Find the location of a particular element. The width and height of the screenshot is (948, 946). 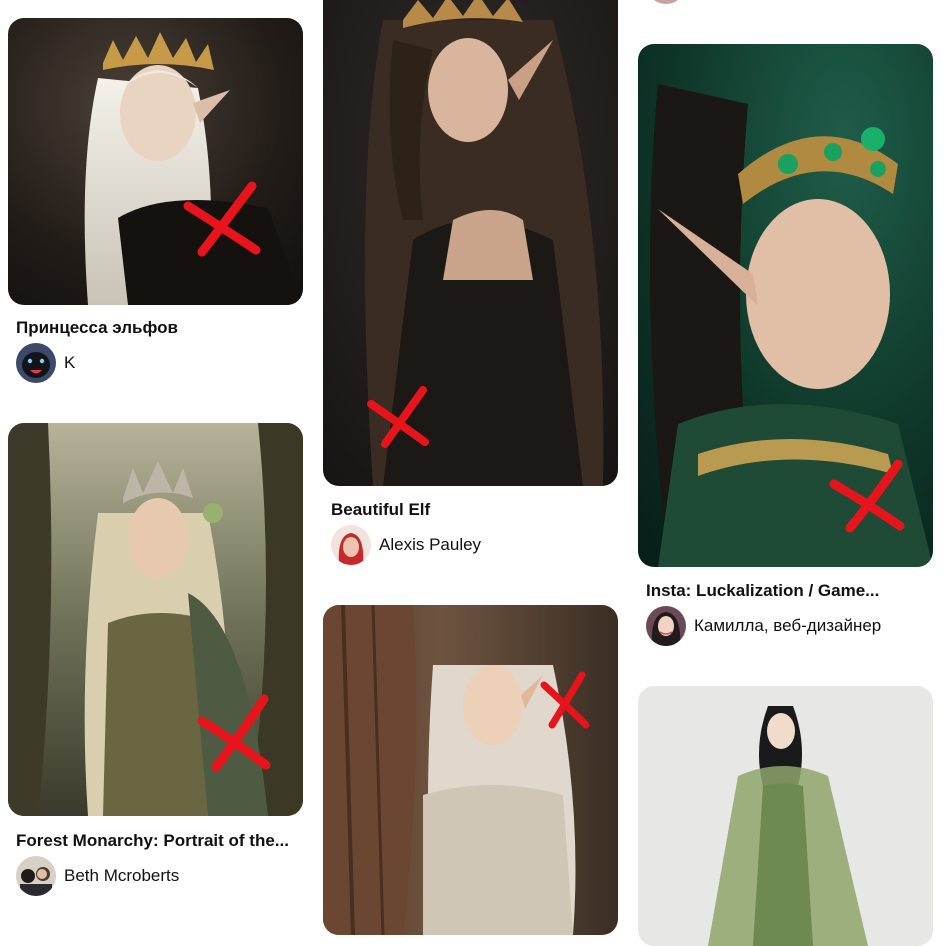

author-name: Beth Mcroberts is located at coordinates (122, 875).